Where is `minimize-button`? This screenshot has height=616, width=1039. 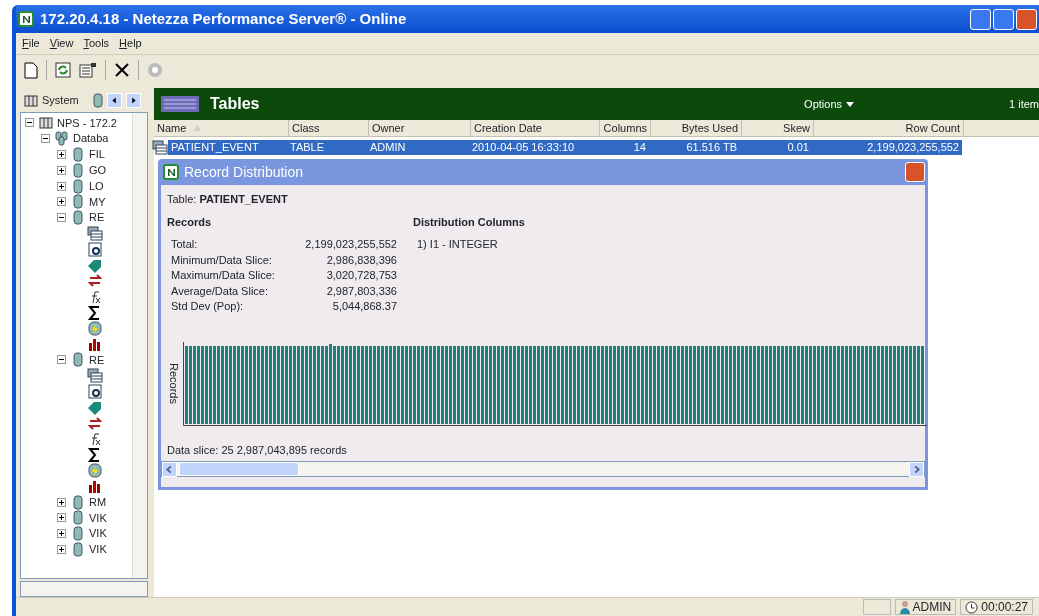
minimize-button is located at coordinates (980, 19).